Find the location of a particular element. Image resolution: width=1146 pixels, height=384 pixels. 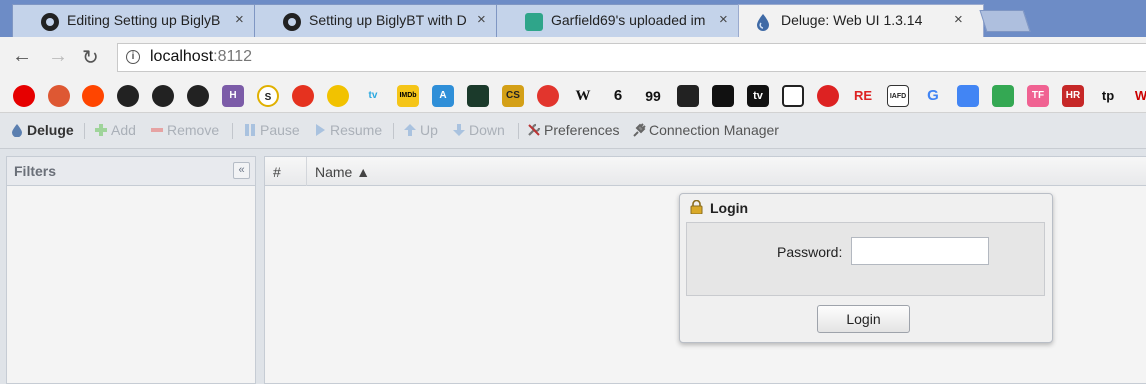

browser-toolbar: ← → ↻ i localhost:8112 is located at coordinates (573, 58).